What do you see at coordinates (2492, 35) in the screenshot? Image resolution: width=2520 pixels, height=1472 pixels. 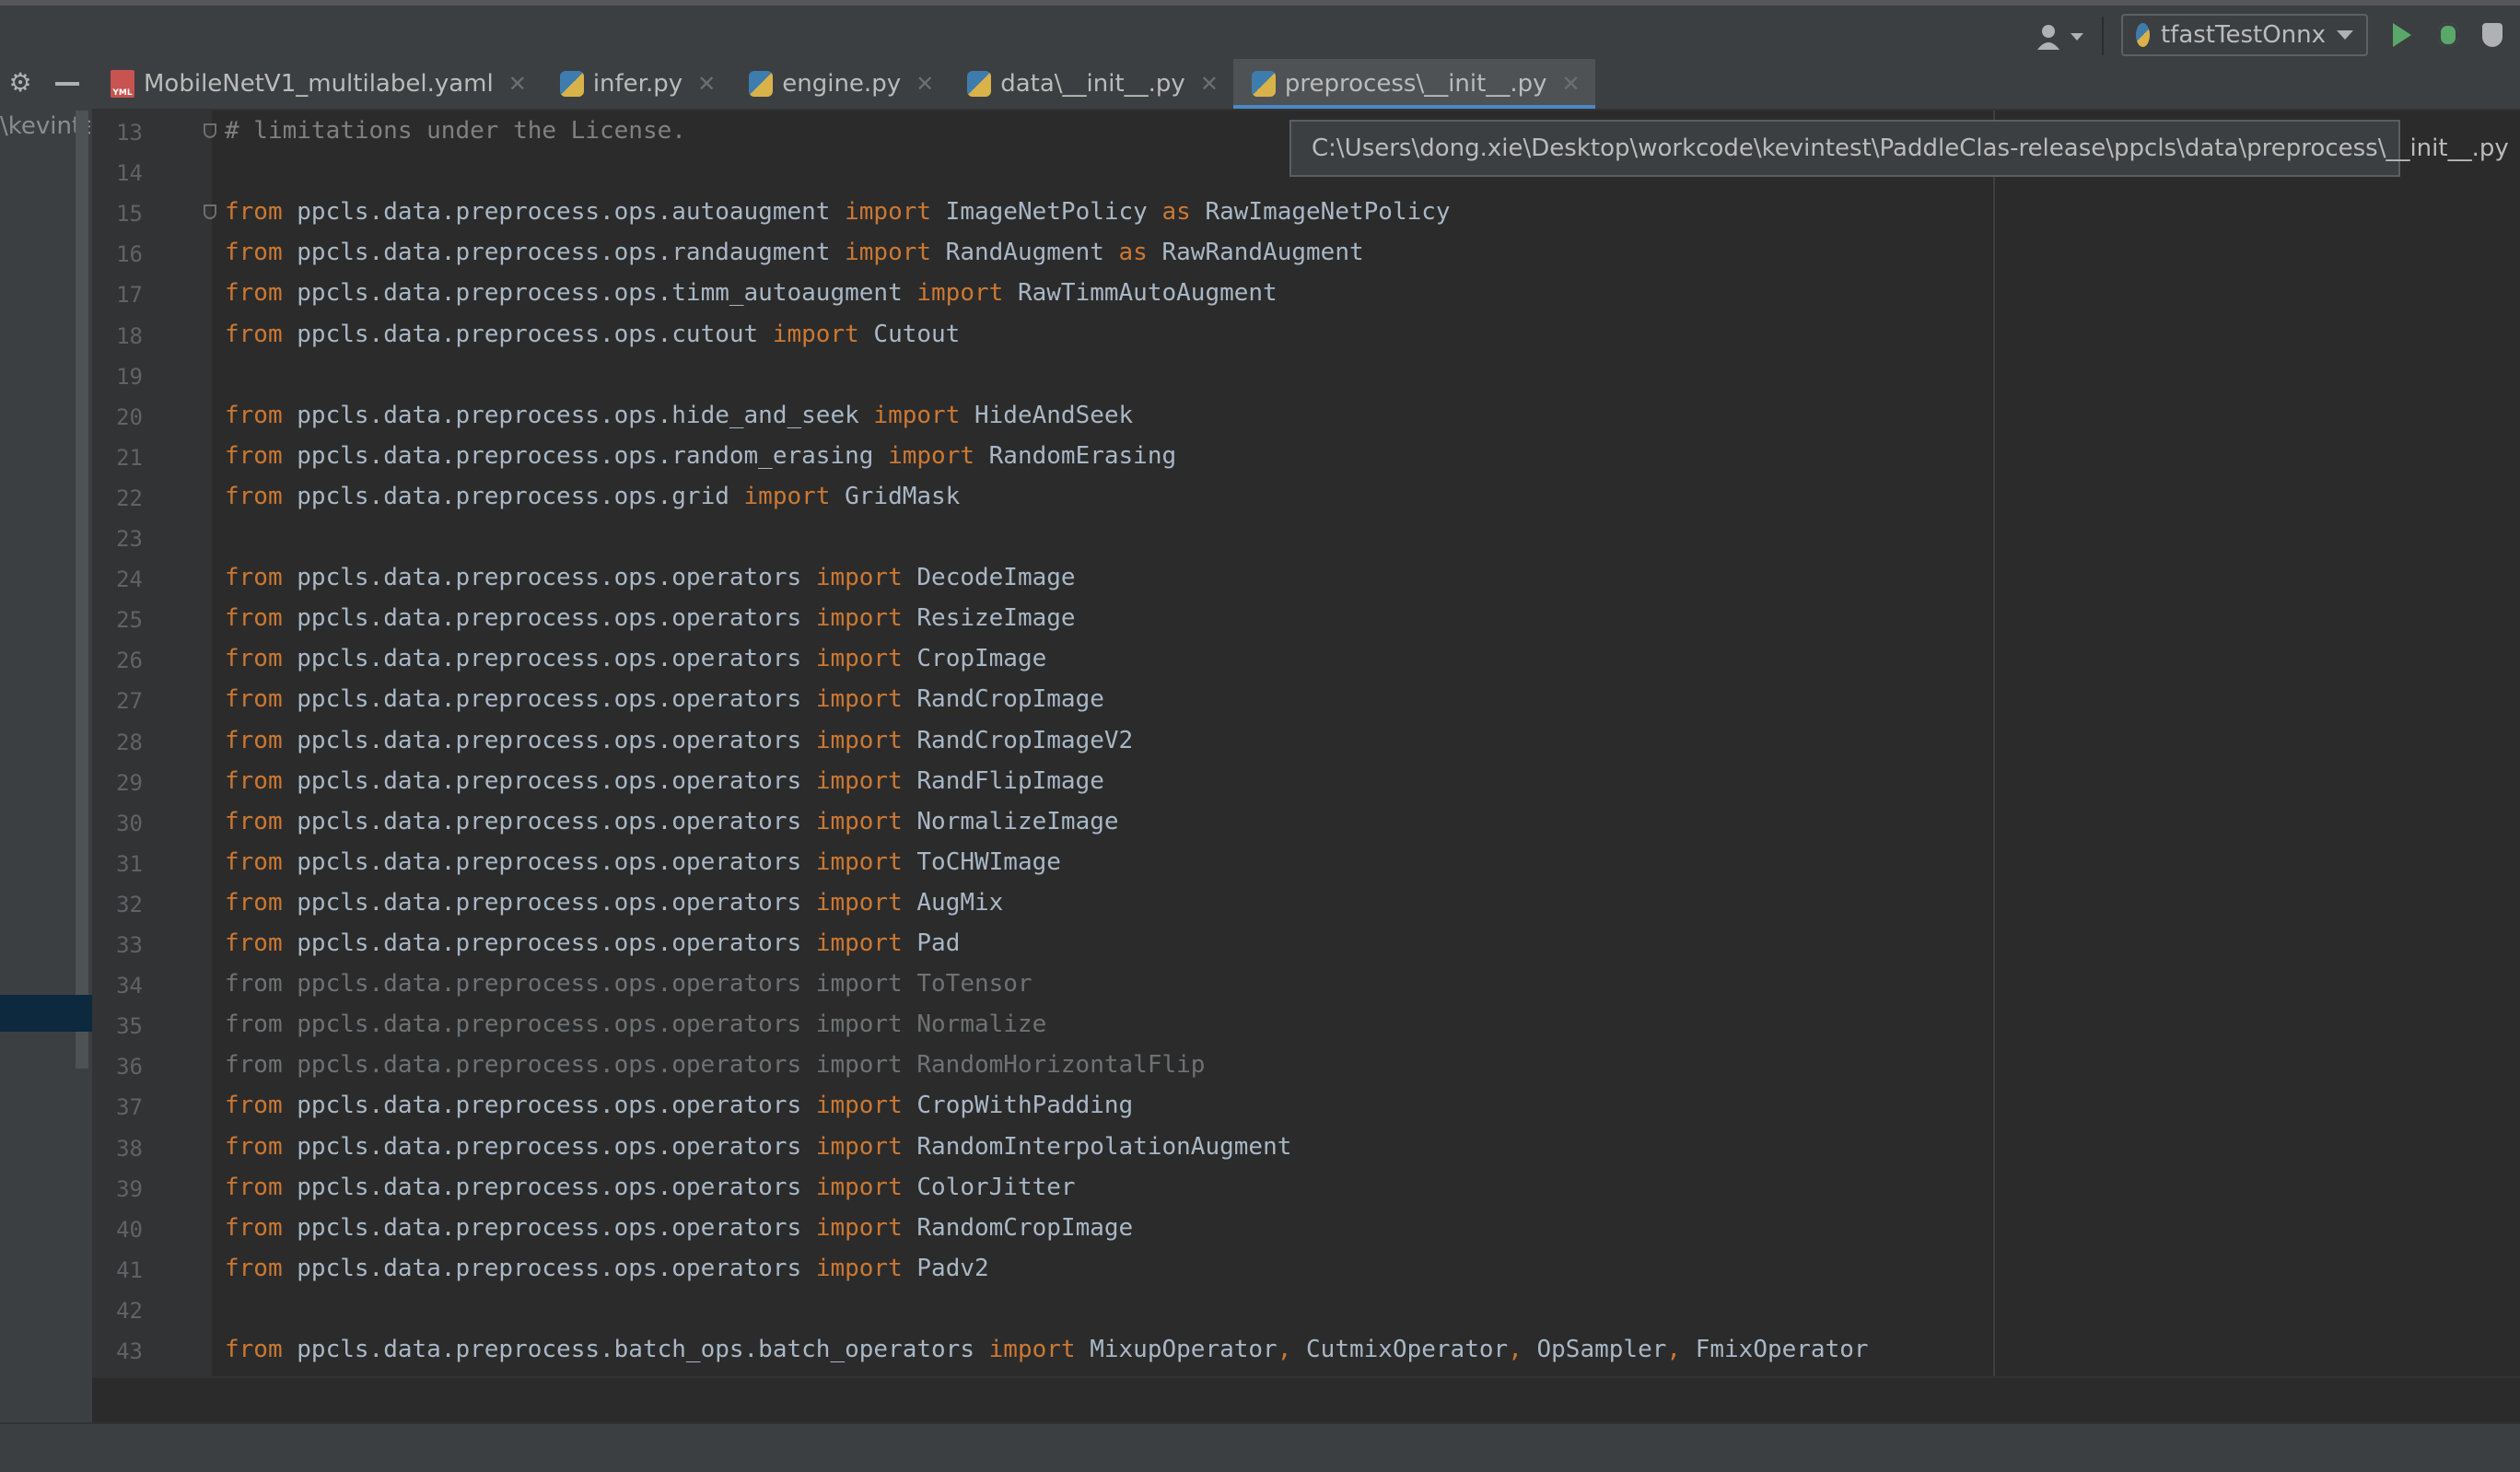 I see `run-with-coverage-button` at bounding box center [2492, 35].